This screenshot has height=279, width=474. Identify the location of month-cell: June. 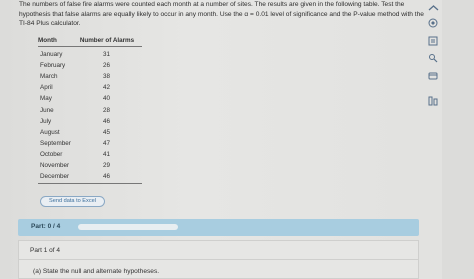
(47, 110).